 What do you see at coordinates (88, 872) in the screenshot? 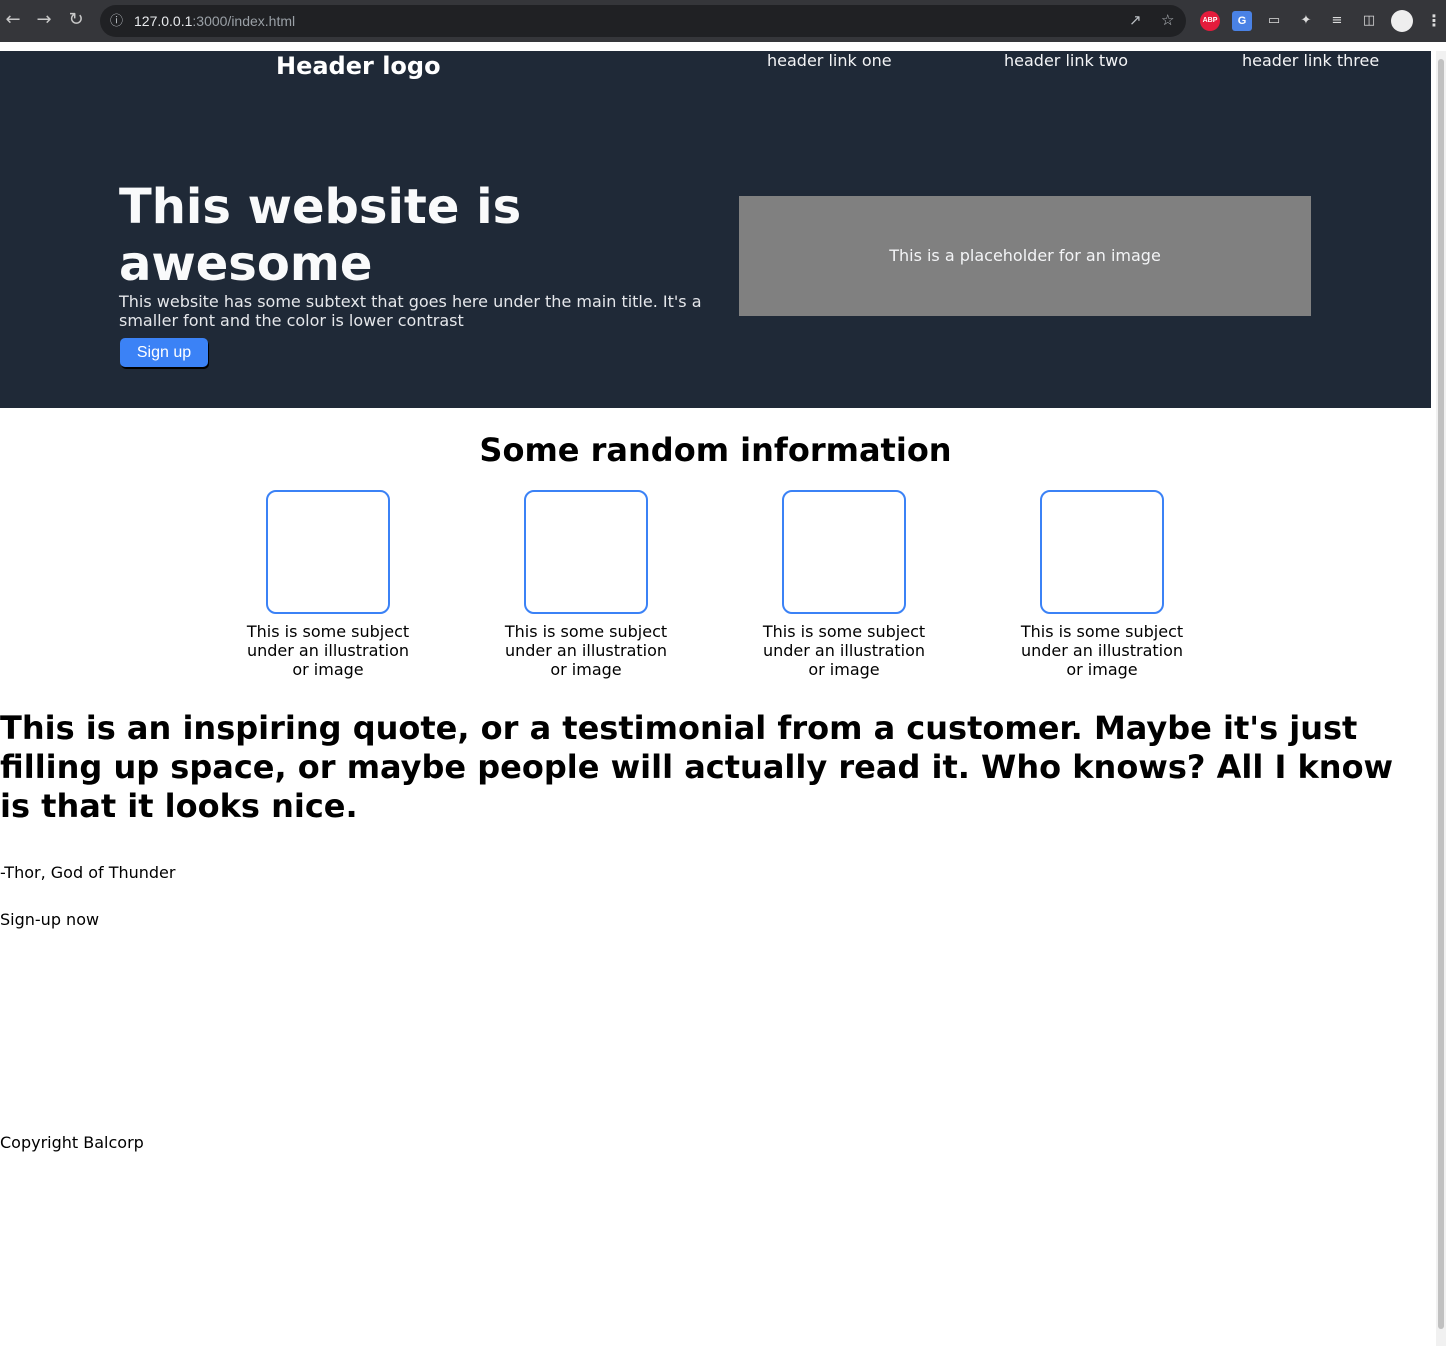
I see `quote-attribution: -Thor, God of Thunder` at bounding box center [88, 872].